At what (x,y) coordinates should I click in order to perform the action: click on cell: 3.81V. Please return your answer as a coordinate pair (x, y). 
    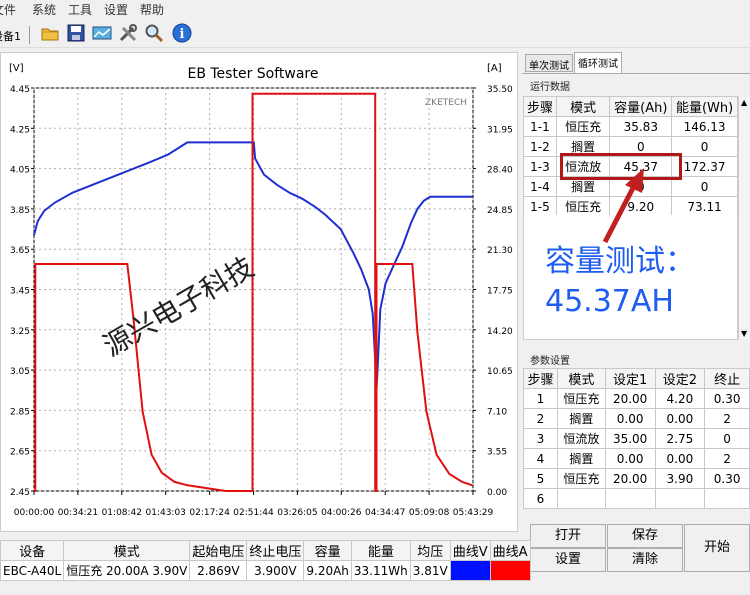
    Looking at the image, I should click on (430, 570).